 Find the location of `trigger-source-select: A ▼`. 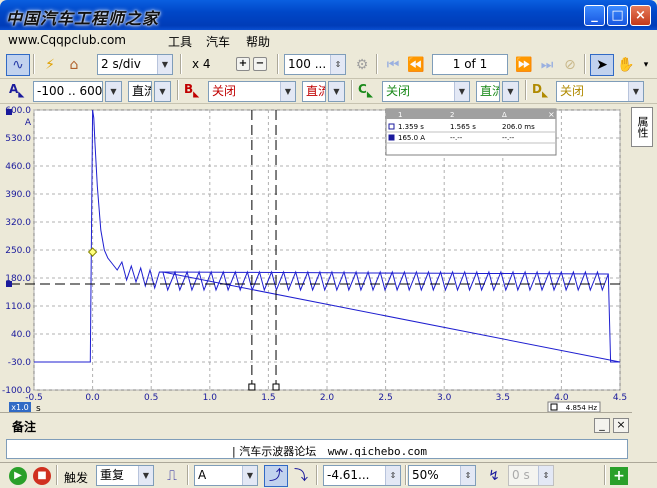

trigger-source-select: A ▼ is located at coordinates (226, 475).